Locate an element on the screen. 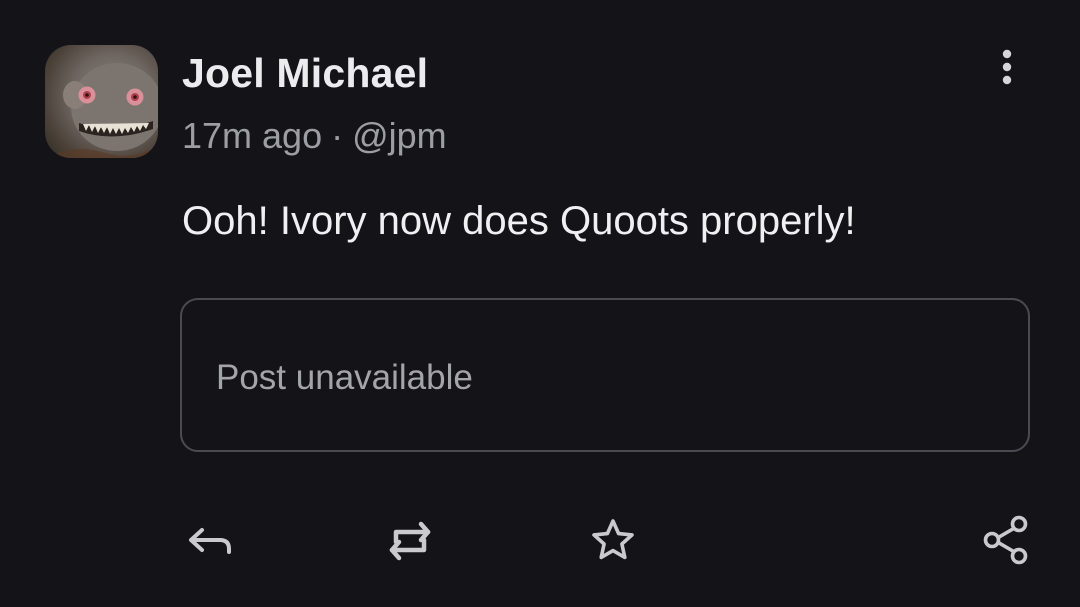  boost-icon is located at coordinates (410, 541).